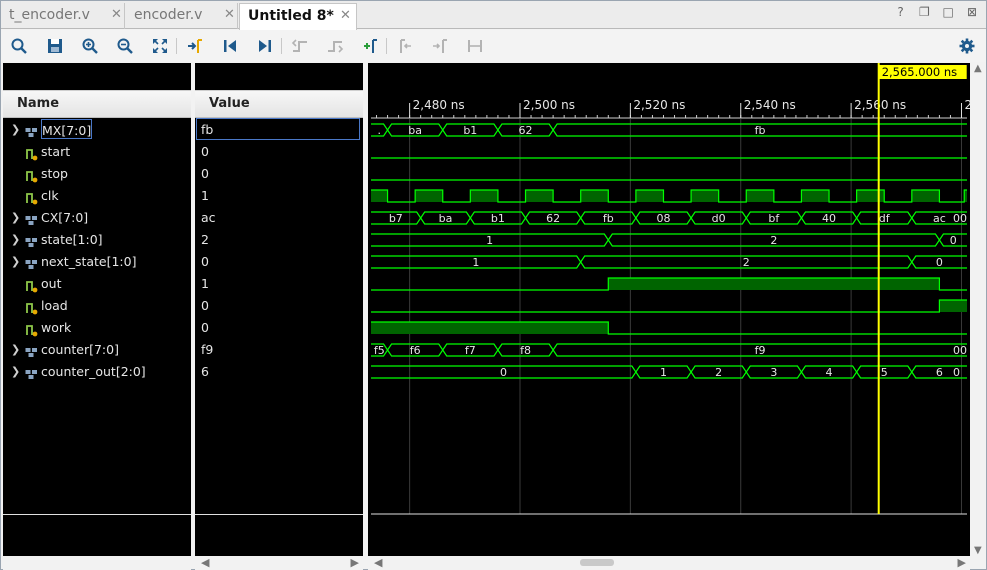 This screenshot has height=570, width=987. I want to click on bus-value-label: ac, so click(939, 218).